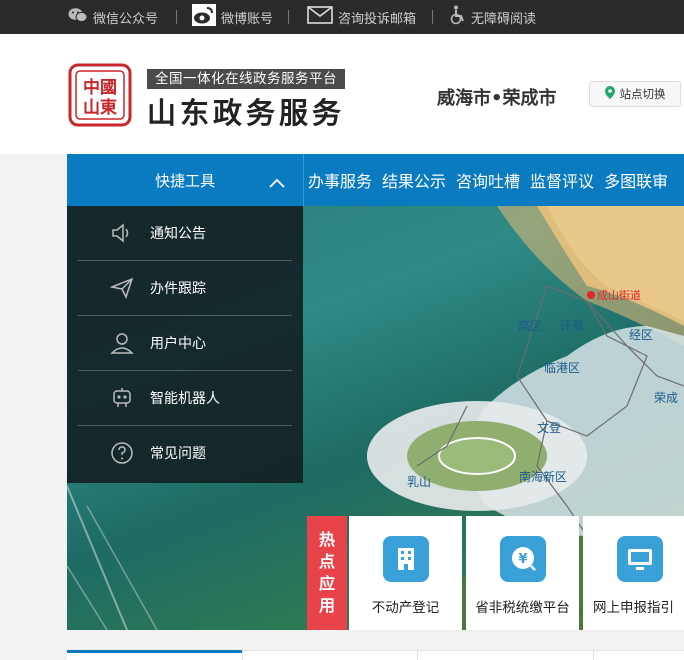  I want to click on menu-item-notices: 通知公告, so click(185, 233).